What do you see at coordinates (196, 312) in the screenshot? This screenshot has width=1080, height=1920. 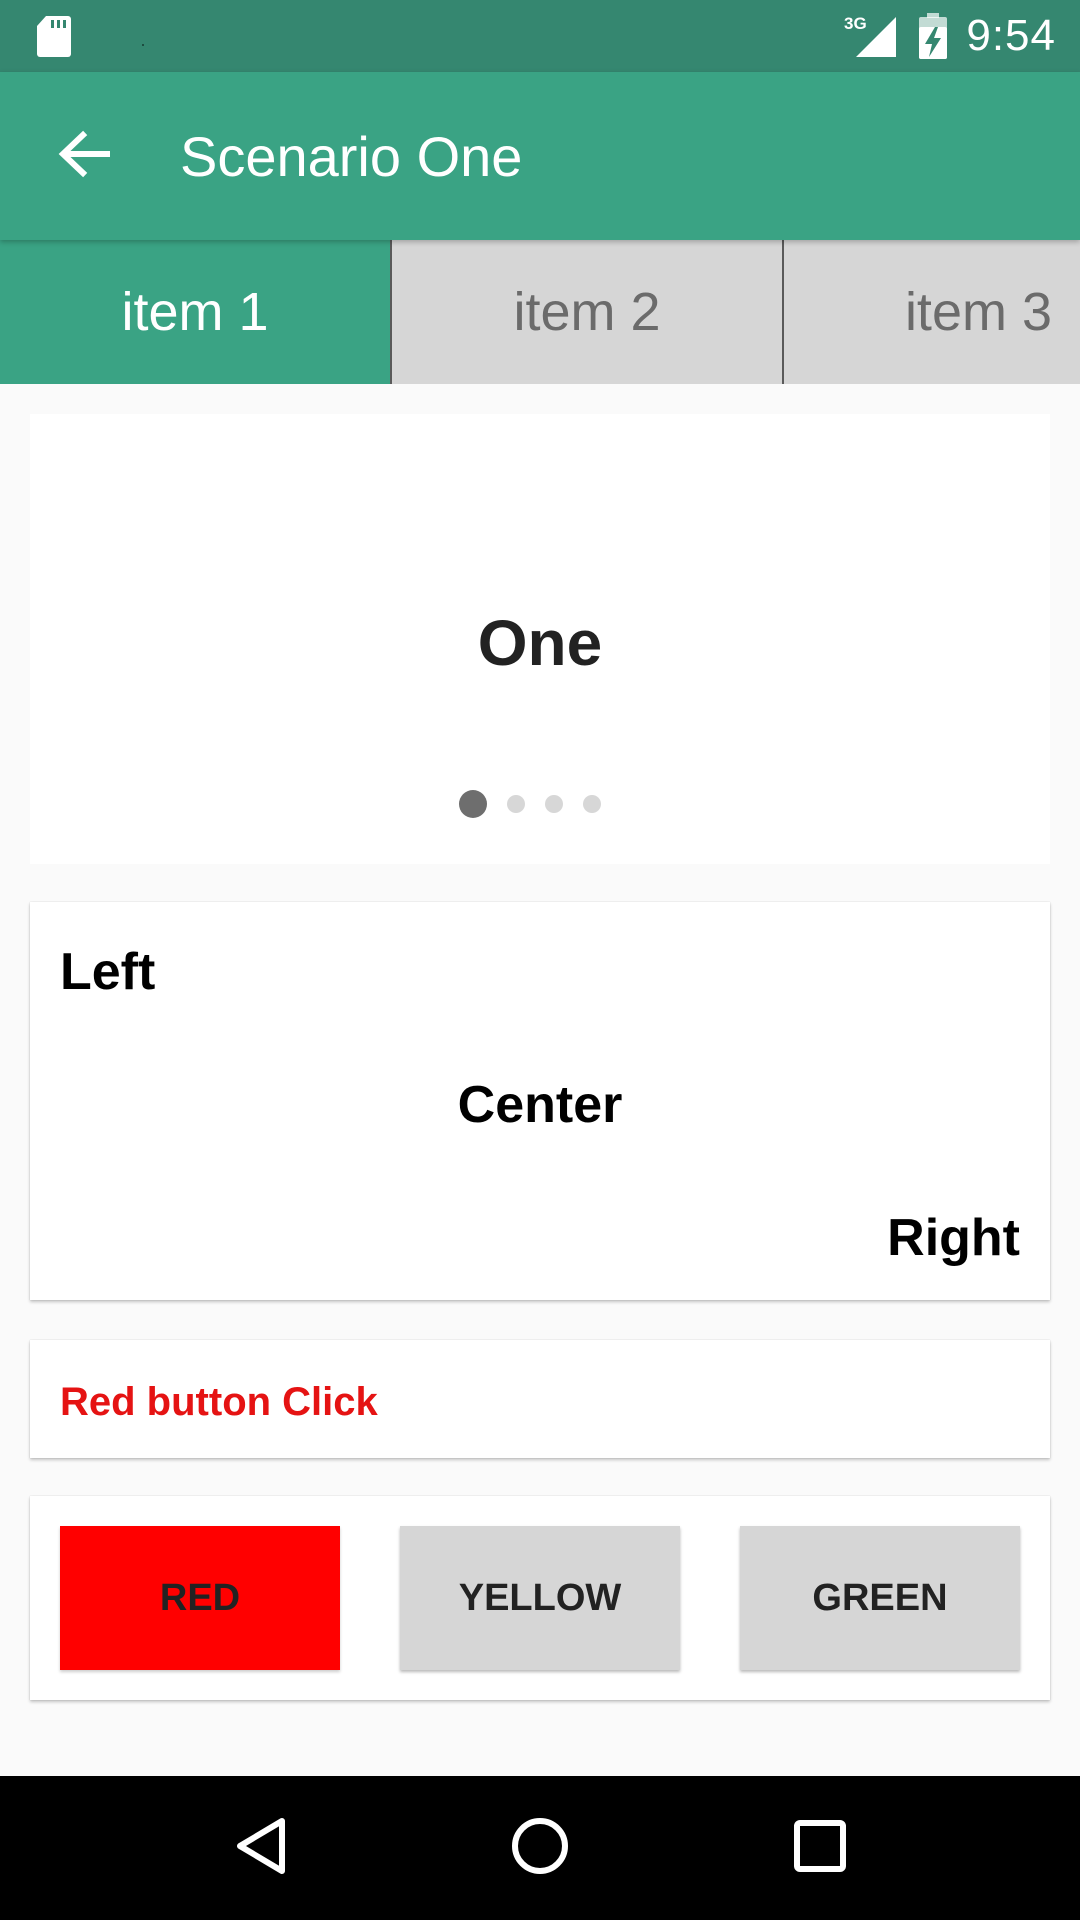 I see `tab-item-1: item 1` at bounding box center [196, 312].